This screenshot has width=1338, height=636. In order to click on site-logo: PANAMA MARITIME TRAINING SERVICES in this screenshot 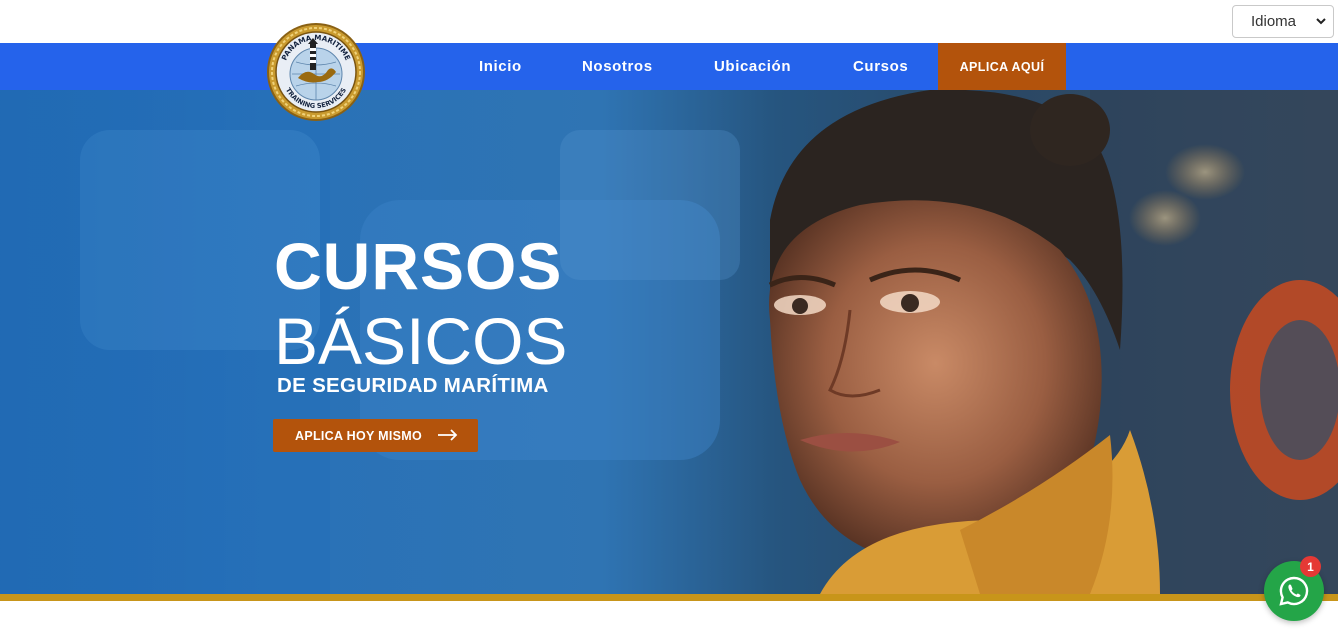, I will do `click(316, 72)`.